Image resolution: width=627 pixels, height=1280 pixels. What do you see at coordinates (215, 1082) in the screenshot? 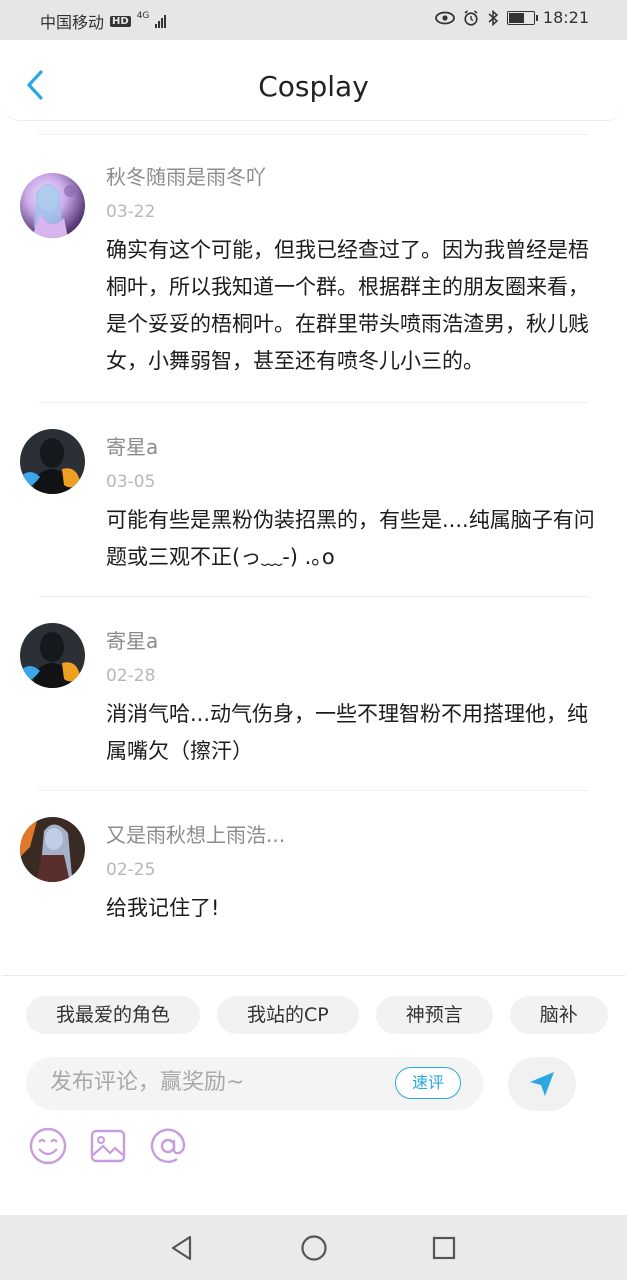
I see `comment-input` at bounding box center [215, 1082].